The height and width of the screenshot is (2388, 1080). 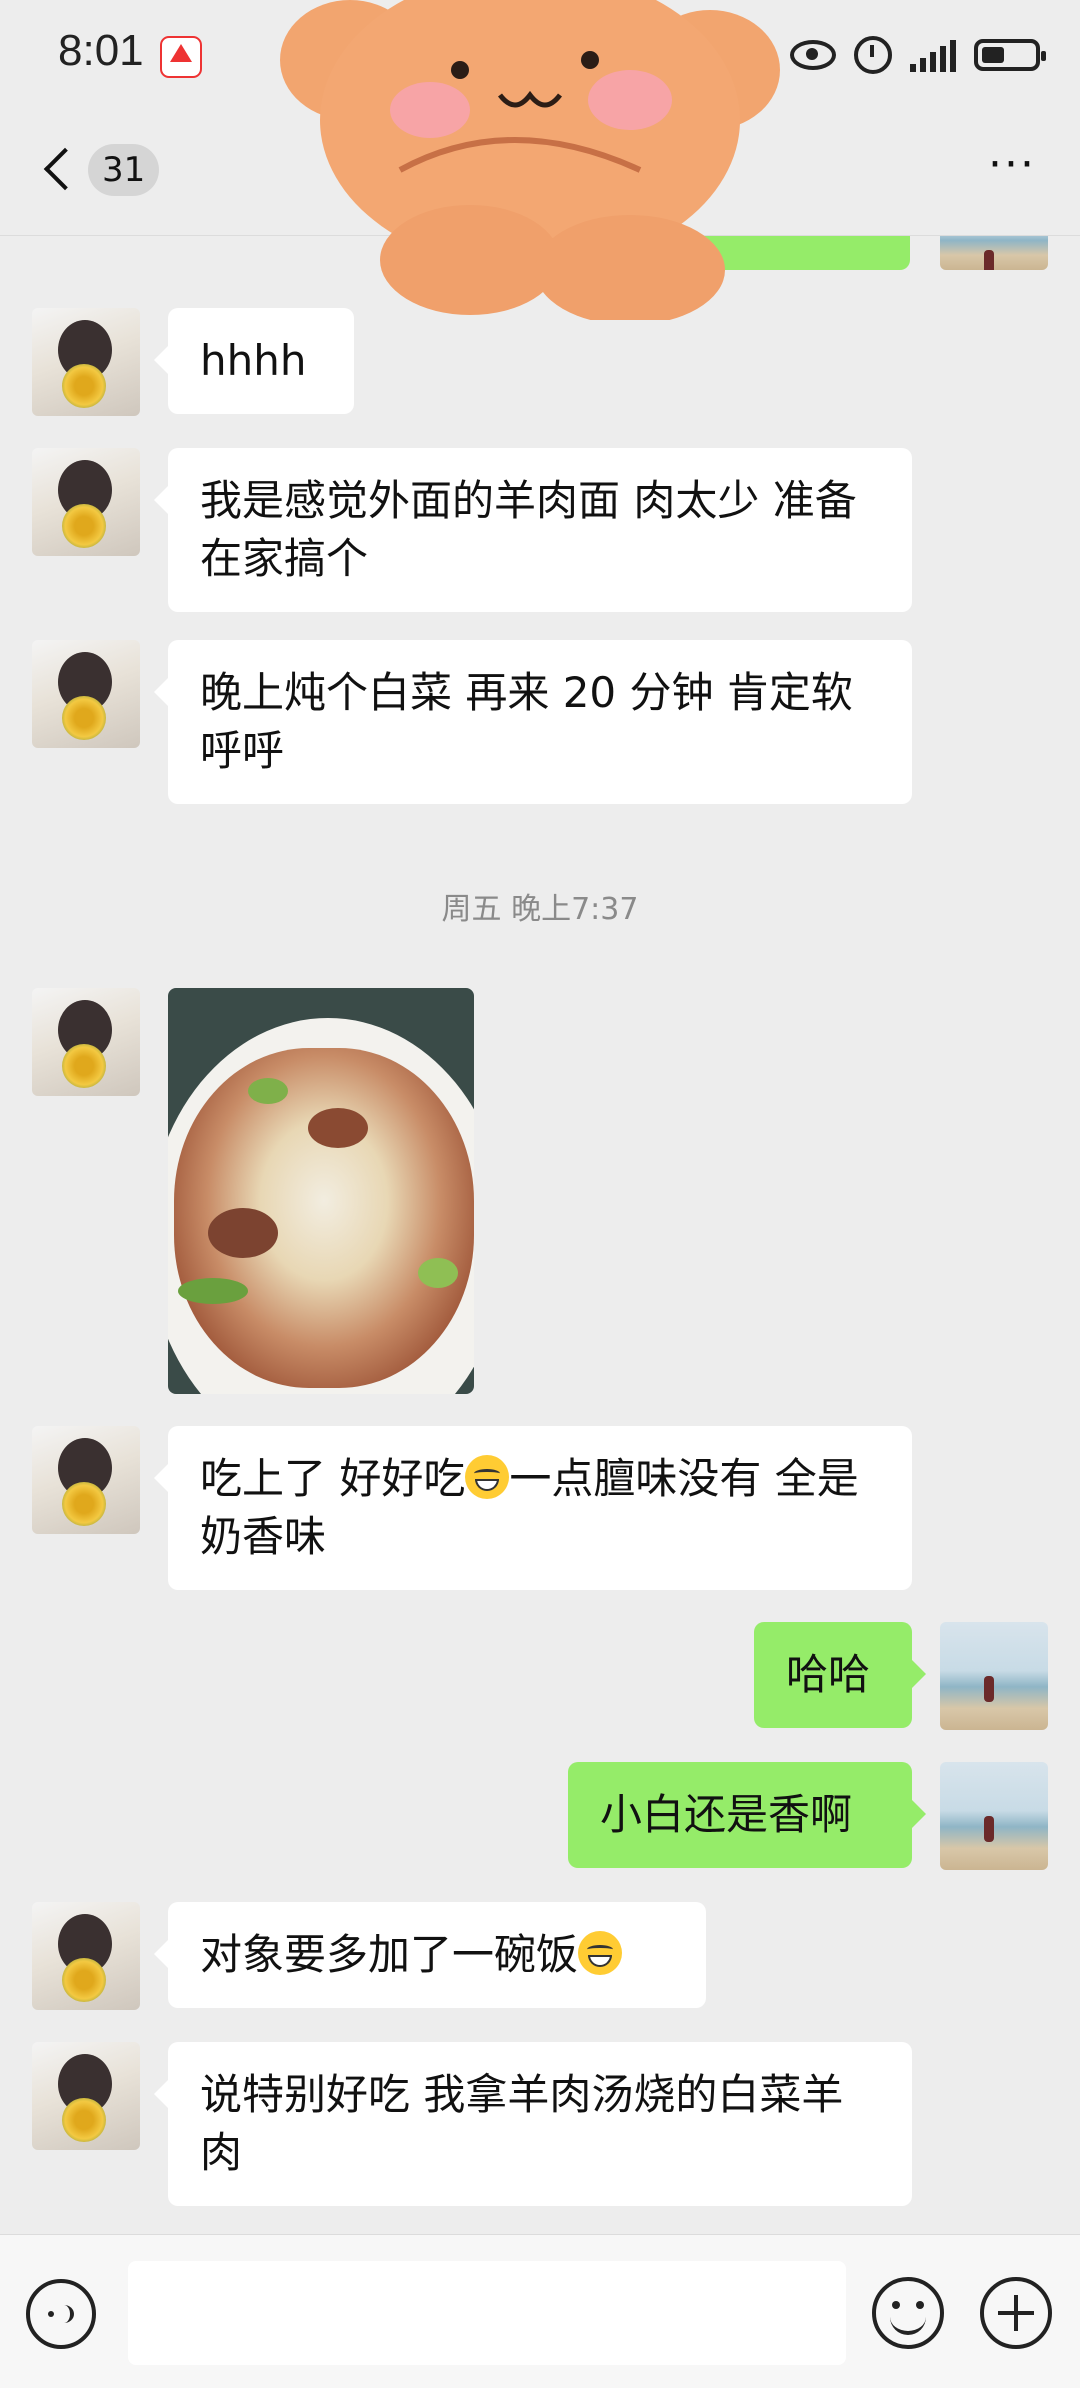 What do you see at coordinates (528, 529) in the screenshot?
I see `message-text: 我是感觉外面的羊肉面 肉太少 准备在家搞个` at bounding box center [528, 529].